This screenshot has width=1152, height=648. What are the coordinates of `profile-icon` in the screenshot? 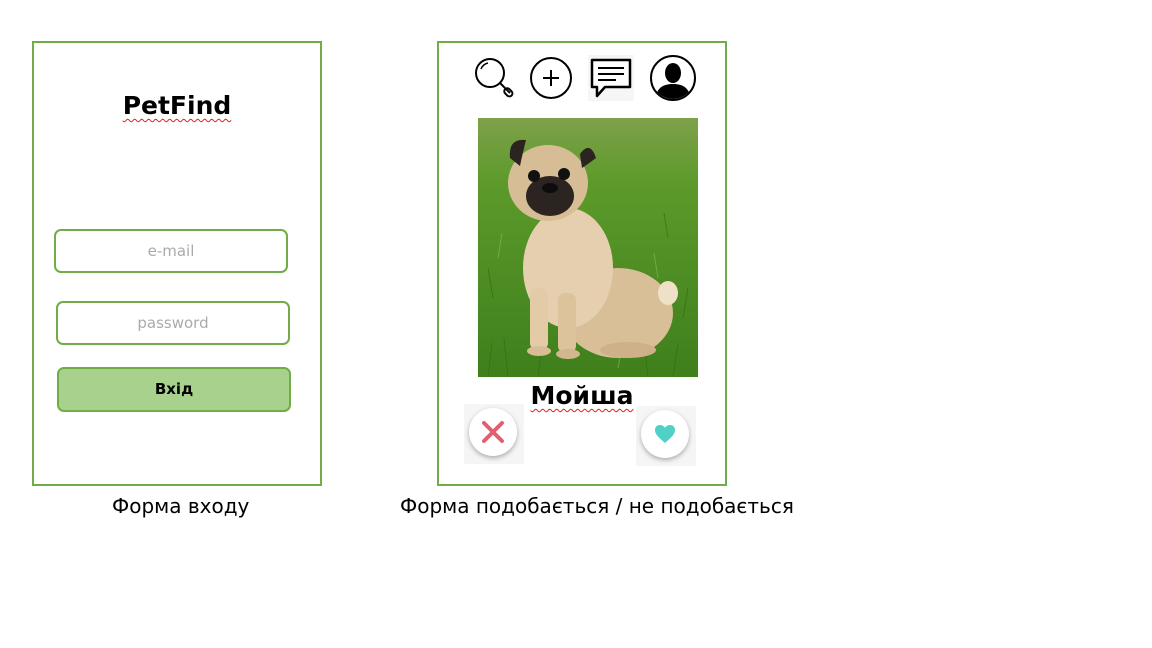 It's located at (673, 78).